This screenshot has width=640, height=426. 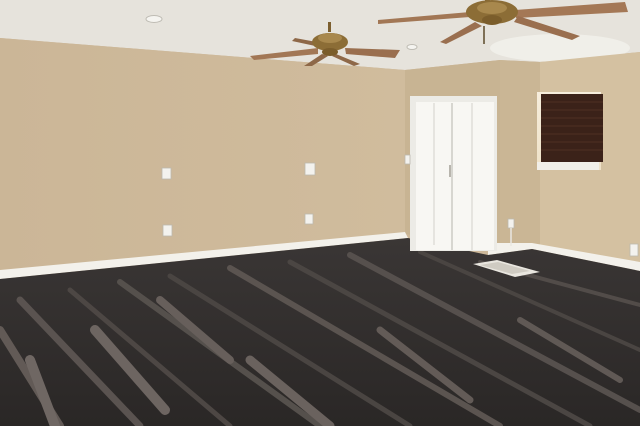 I want to click on wall-column, so click(x=520, y=152).